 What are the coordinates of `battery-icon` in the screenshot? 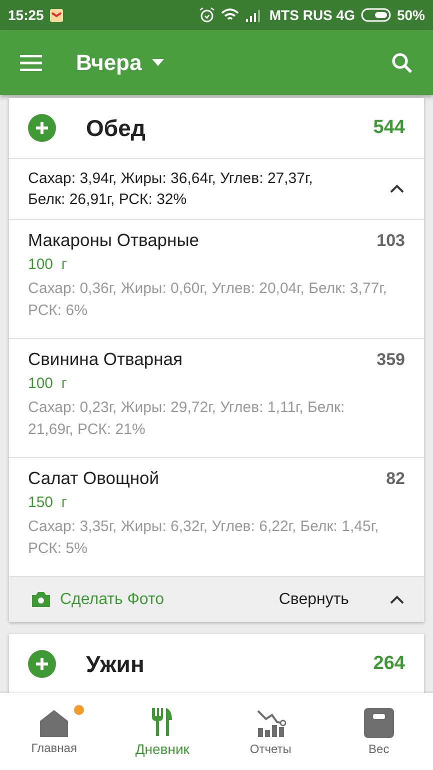 It's located at (375, 15).